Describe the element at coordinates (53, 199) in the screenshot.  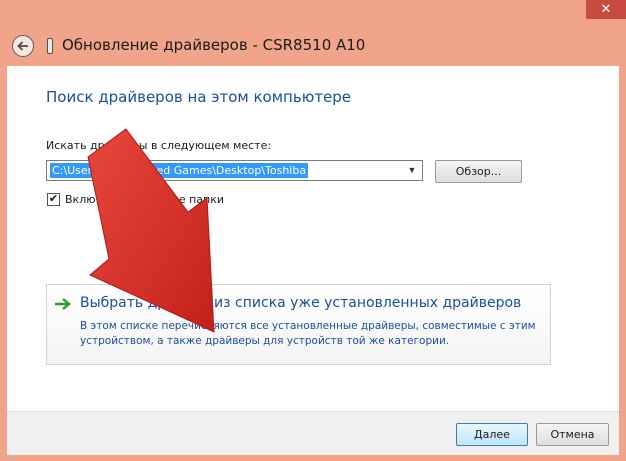
I see `include-subfolders-checkbox: ✔` at that location.